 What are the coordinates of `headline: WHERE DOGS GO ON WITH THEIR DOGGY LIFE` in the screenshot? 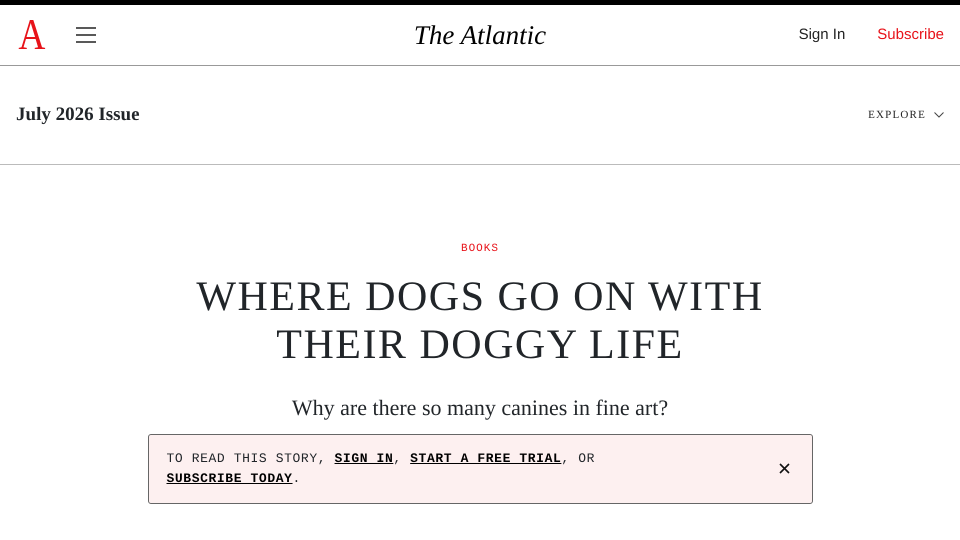 It's located at (480, 321).